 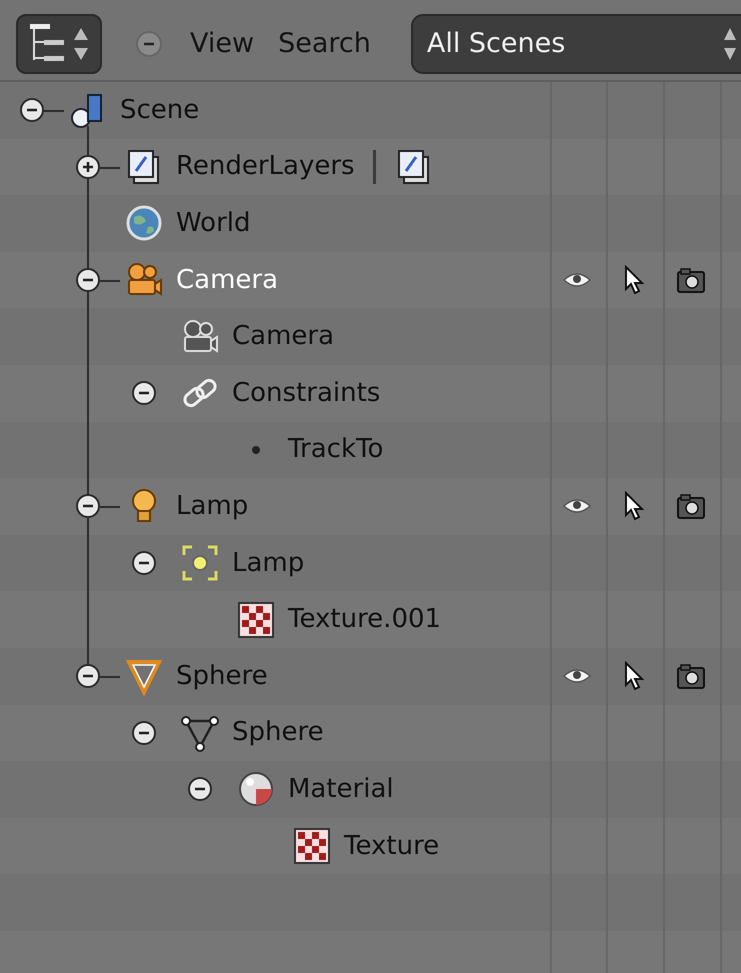 I want to click on display-dropdown: All Scenes, so click(x=575, y=44).